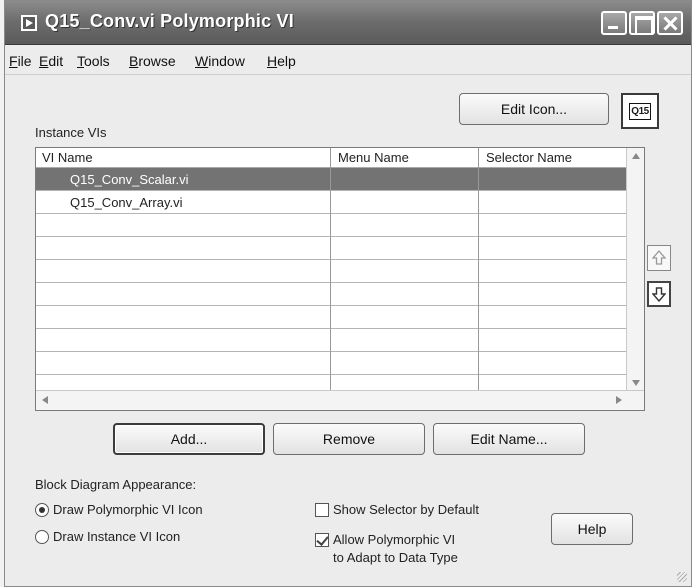  I want to click on menu-file-accelerator: F, so click(13, 61).